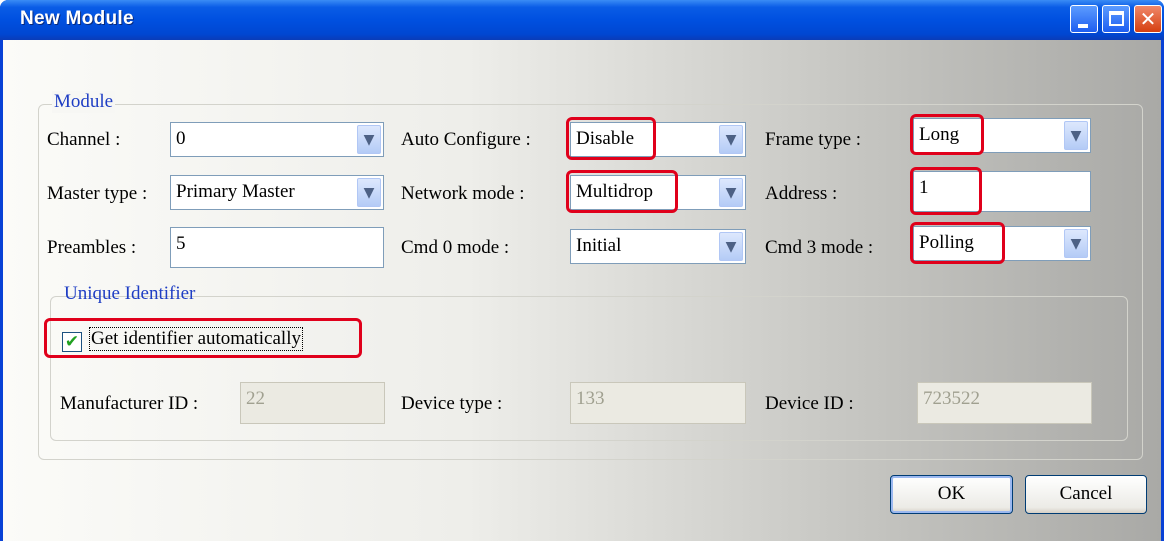  Describe the element at coordinates (1002, 191) in the screenshot. I see `address-input: 1` at that location.